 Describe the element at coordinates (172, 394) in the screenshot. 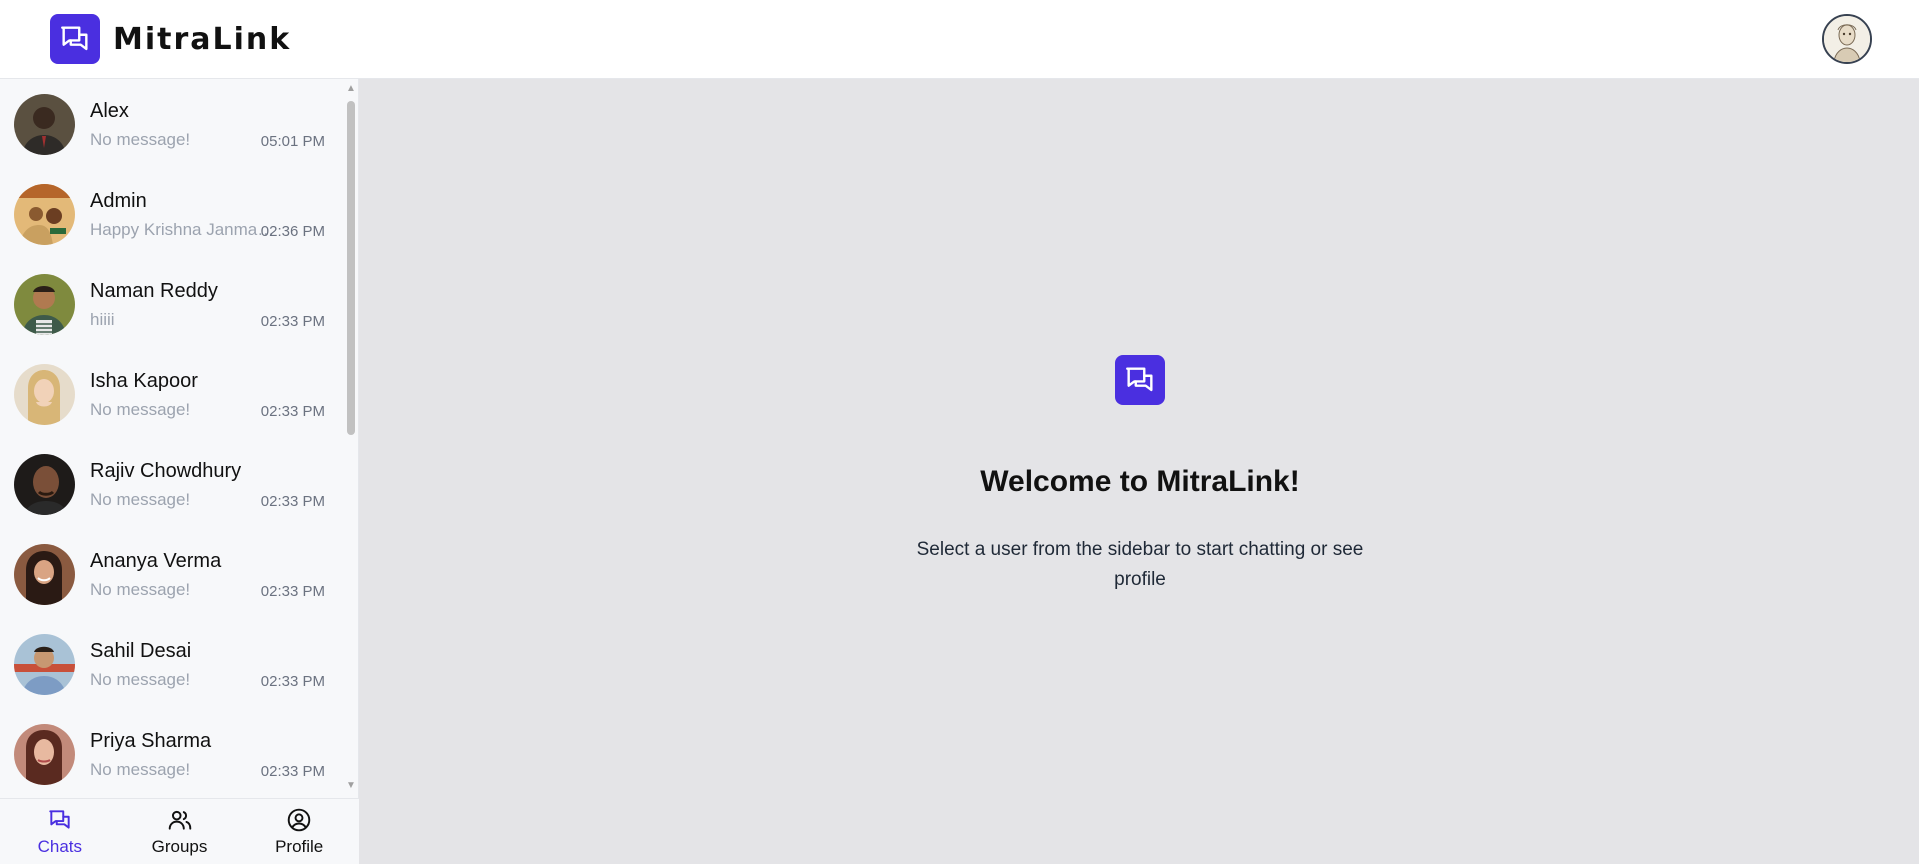

I see `chat-item-isha-kapoor: Isha Kapoor No message! 02:33 PM` at that location.